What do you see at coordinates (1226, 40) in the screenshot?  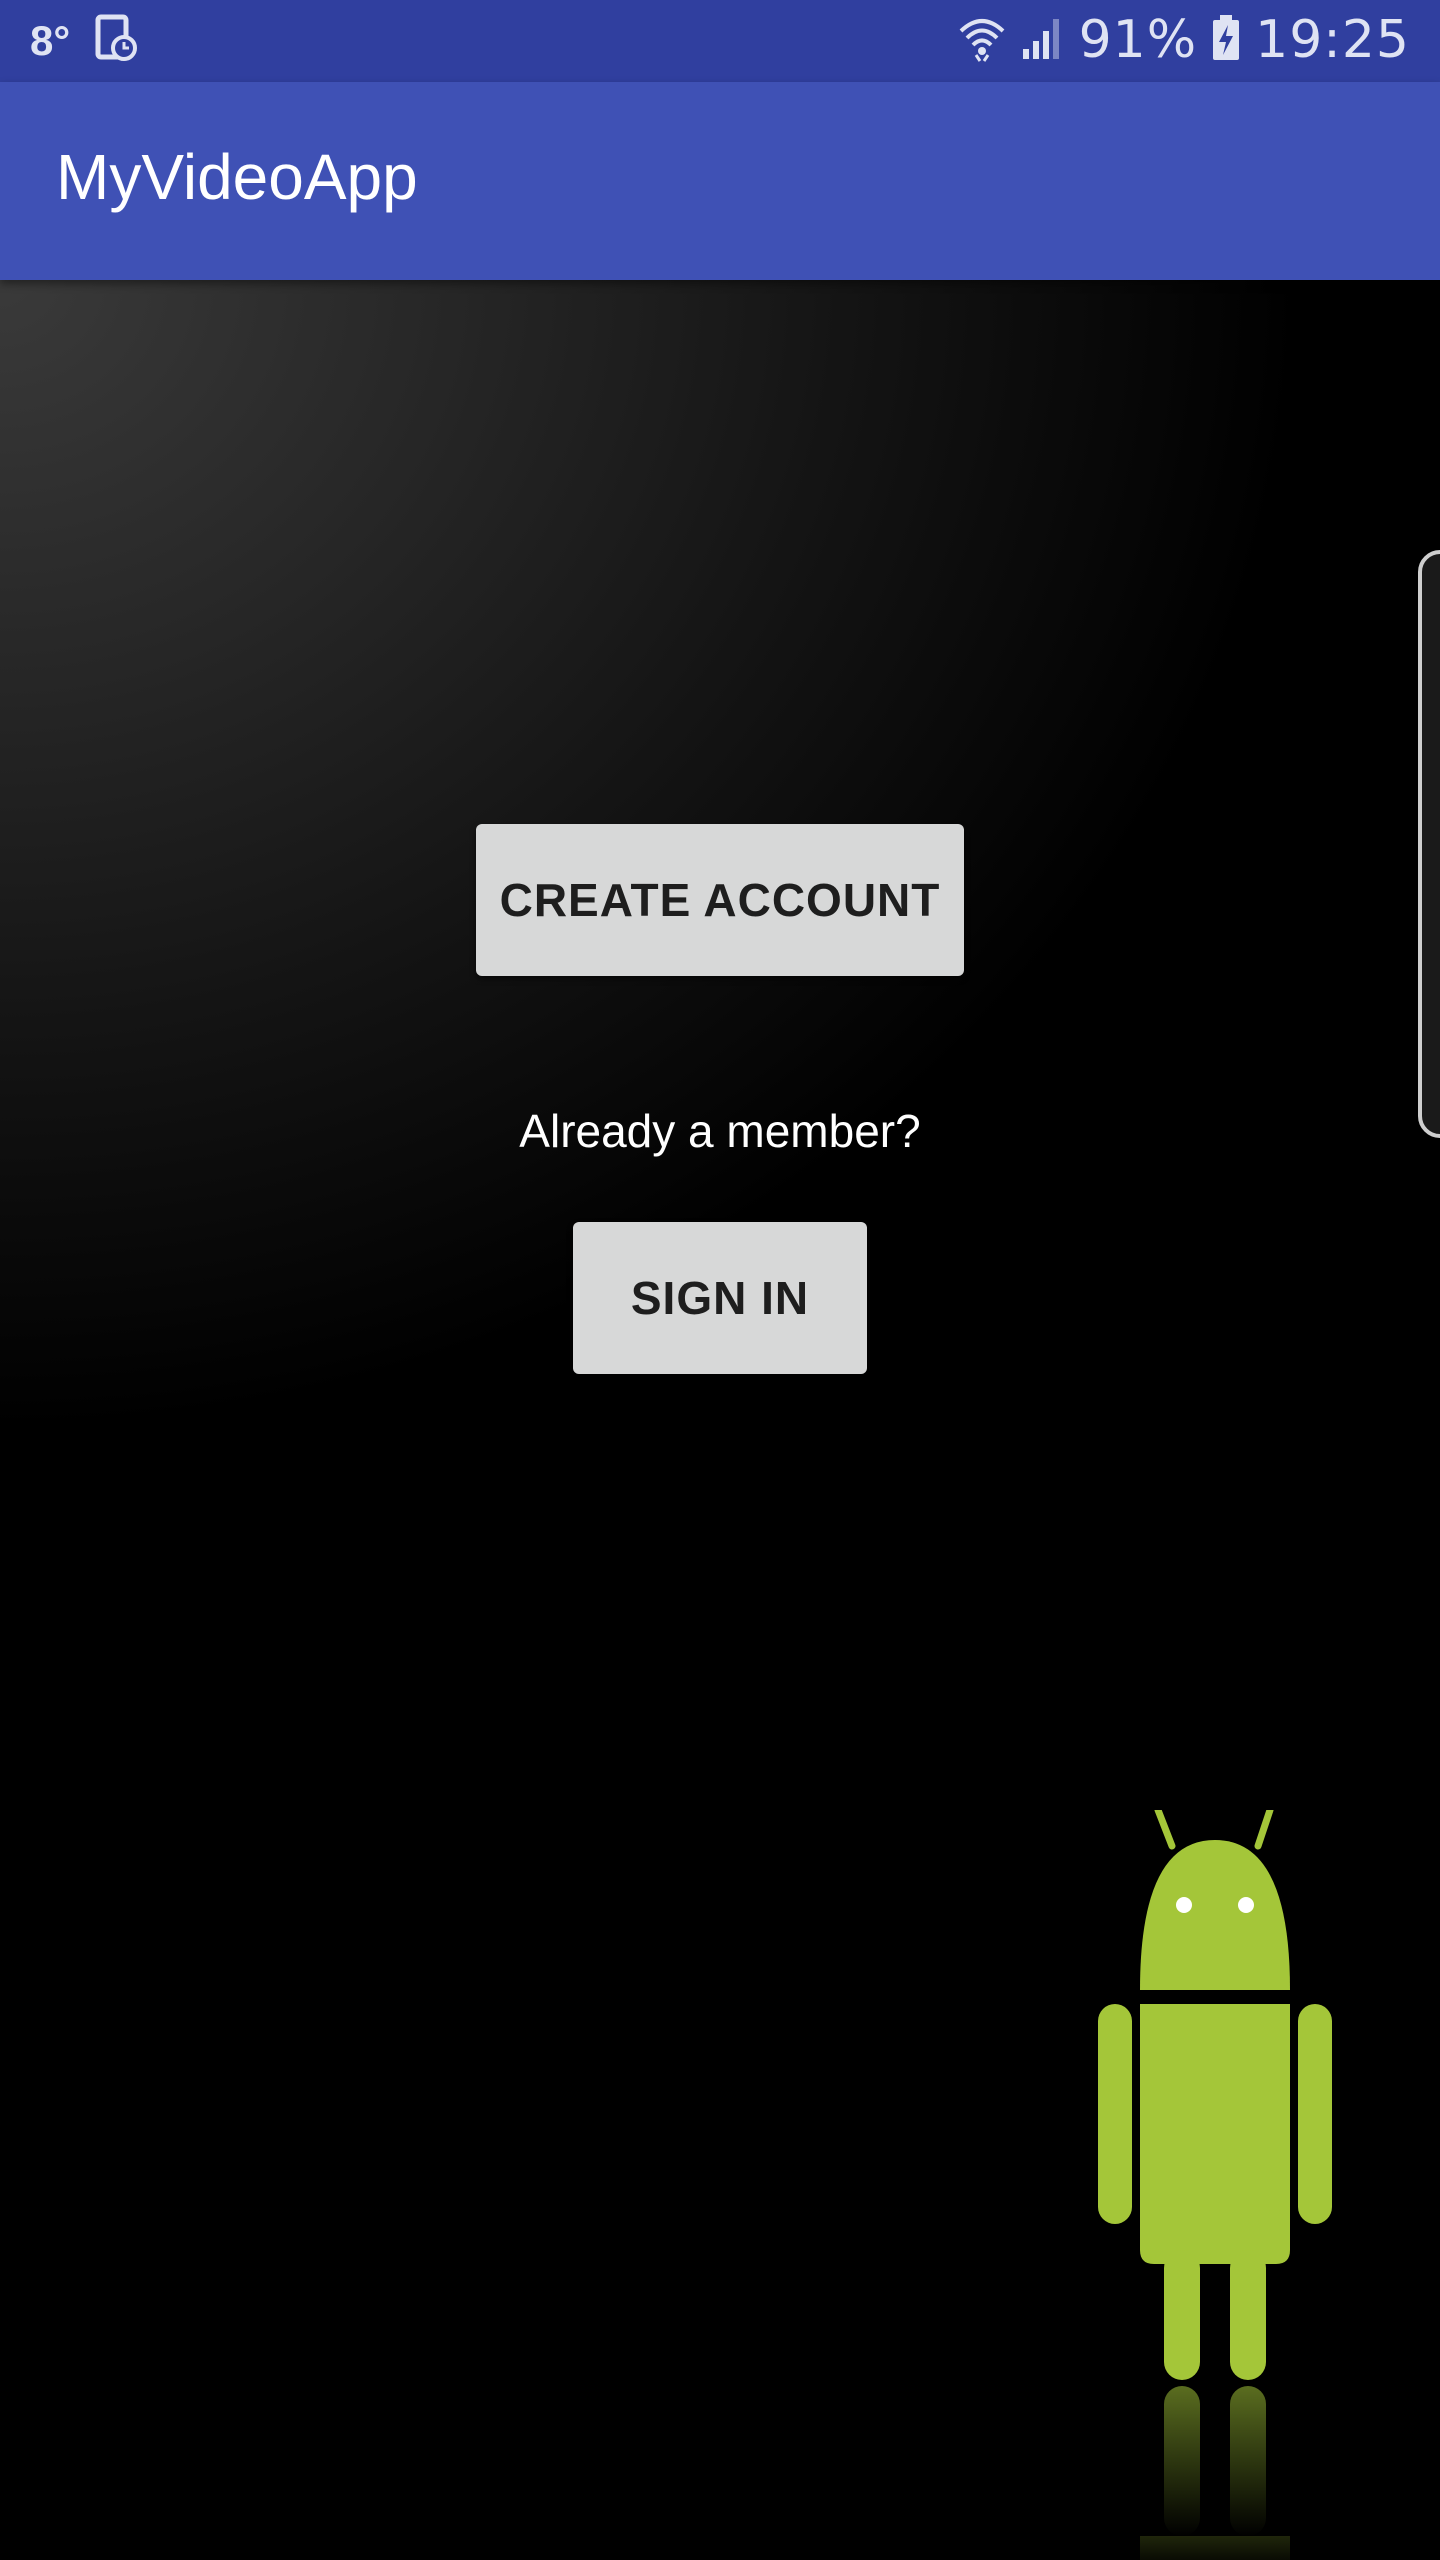 I see `battery-charging-icon` at bounding box center [1226, 40].